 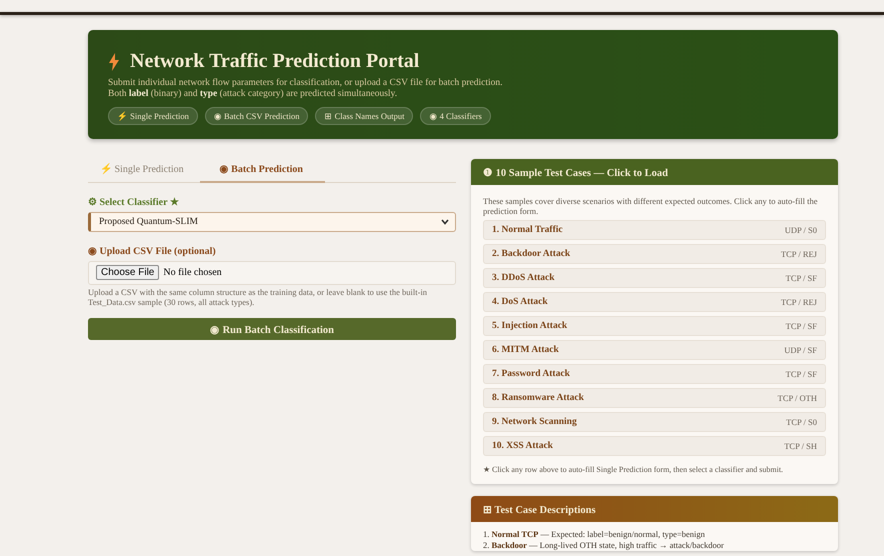 I want to click on field-label: ⚙ Select Classifier ★, so click(x=134, y=202).